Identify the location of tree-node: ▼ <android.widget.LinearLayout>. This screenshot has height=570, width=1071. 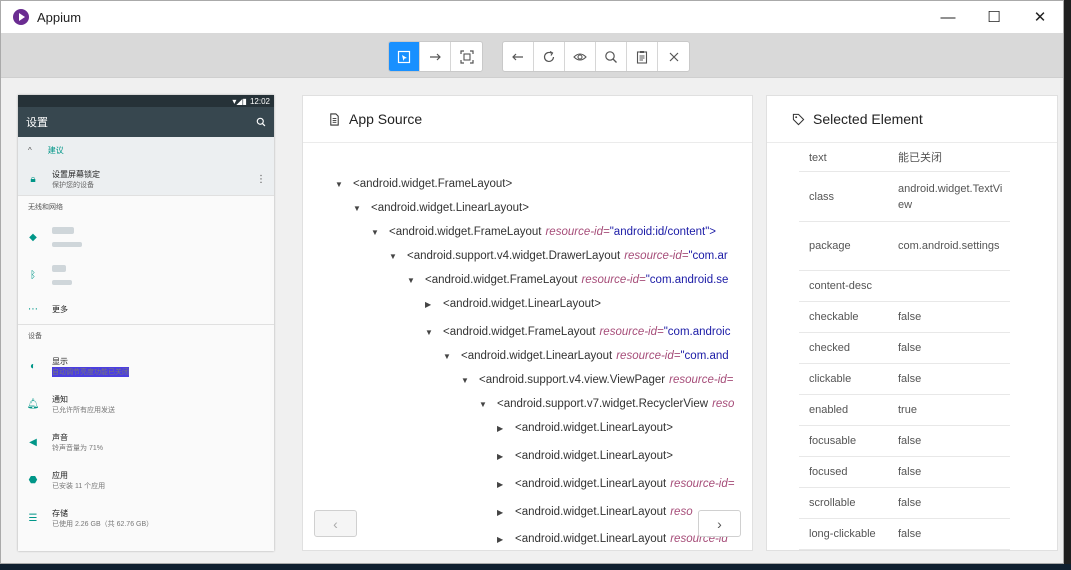
(441, 208).